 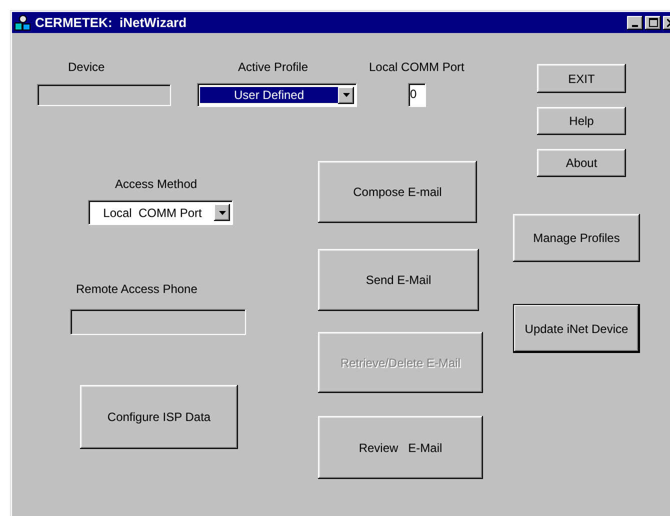 What do you see at coordinates (398, 280) in the screenshot?
I see `button: Send E-Mail` at bounding box center [398, 280].